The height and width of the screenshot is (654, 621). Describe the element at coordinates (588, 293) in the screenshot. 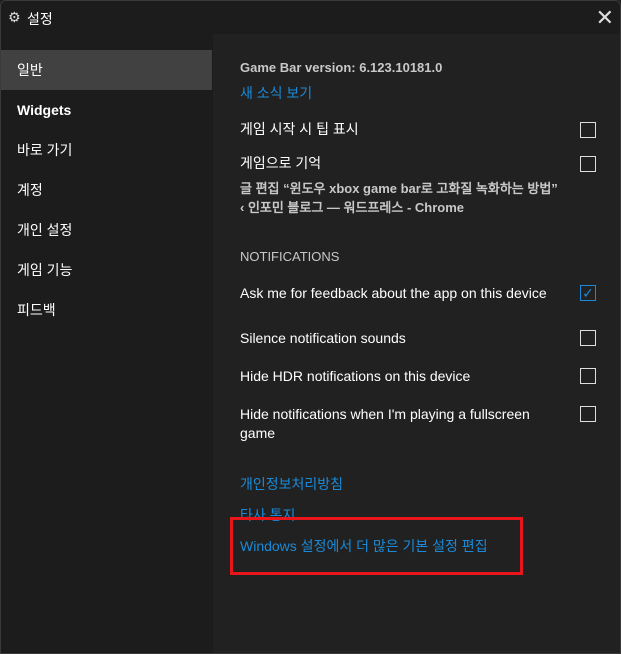

I see `feedback-prompt-checkbox: ✓` at that location.